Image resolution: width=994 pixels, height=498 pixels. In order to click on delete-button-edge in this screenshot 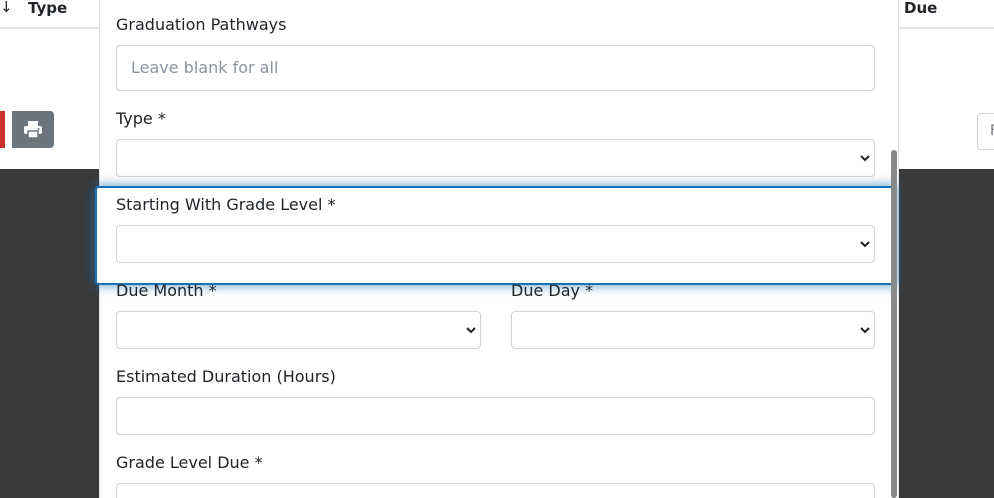, I will do `click(2, 129)`.